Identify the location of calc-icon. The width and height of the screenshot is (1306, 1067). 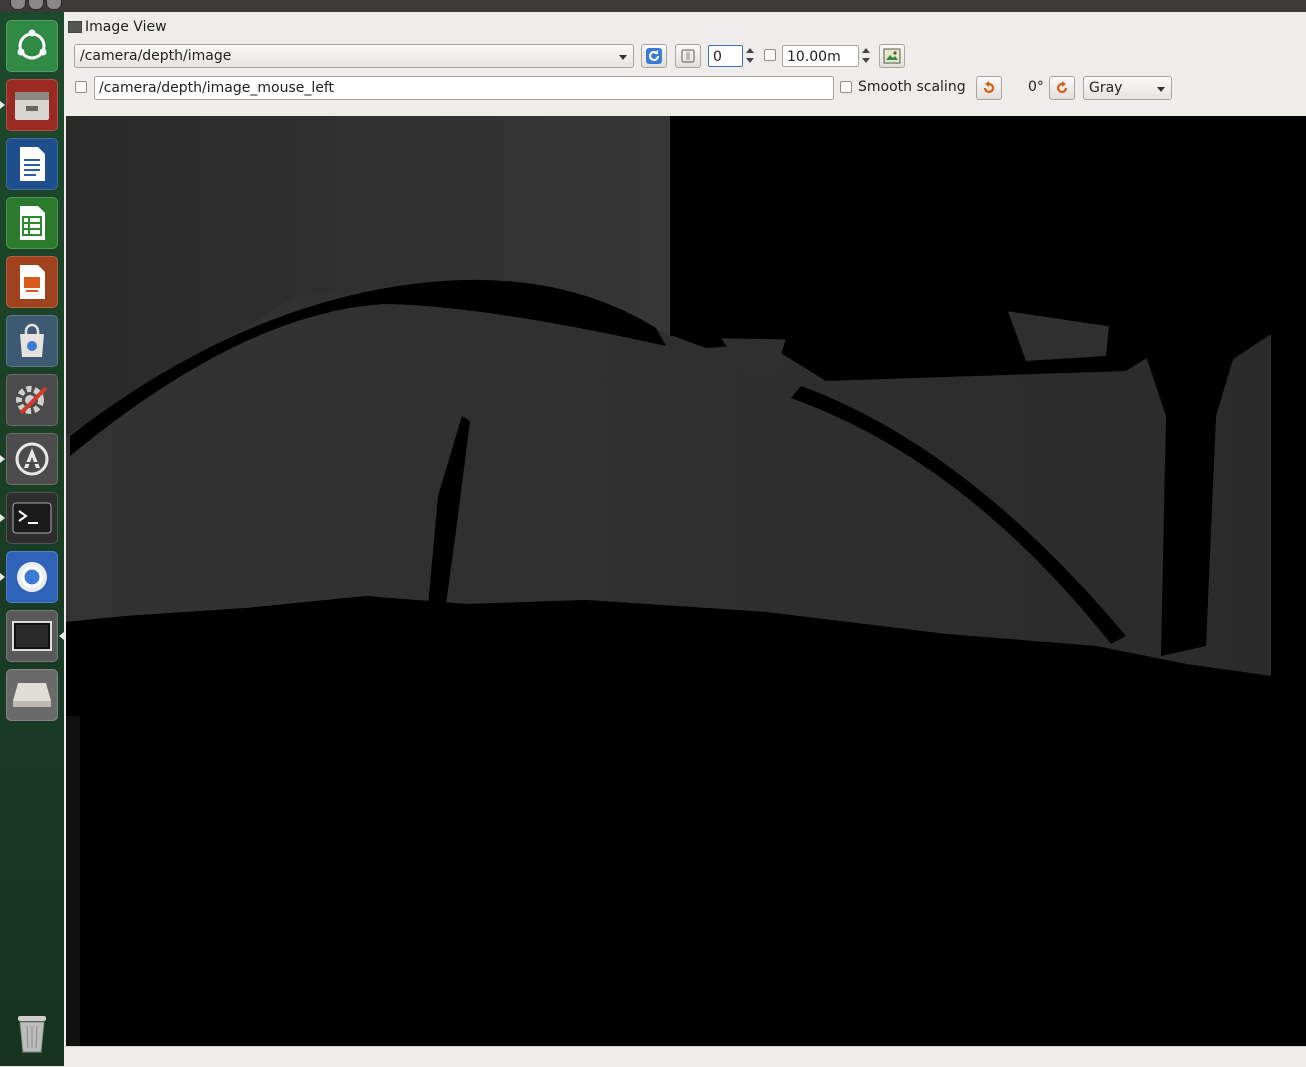
(32, 223).